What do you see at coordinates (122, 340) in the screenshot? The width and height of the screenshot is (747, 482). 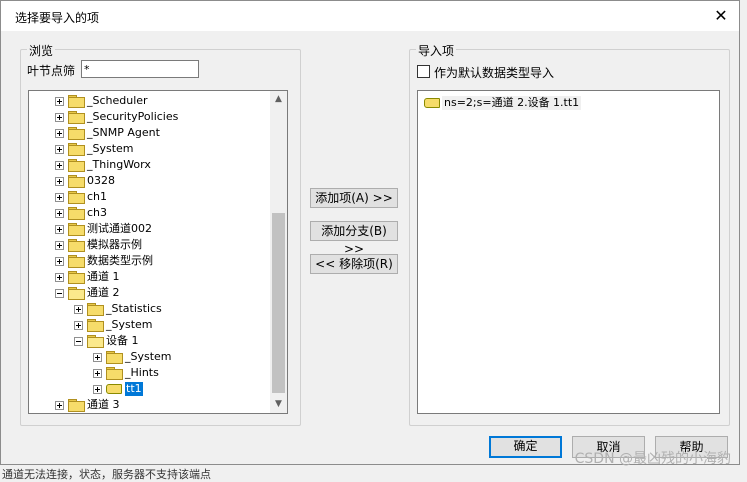 I see `tree-item-label: 设备 1` at bounding box center [122, 340].